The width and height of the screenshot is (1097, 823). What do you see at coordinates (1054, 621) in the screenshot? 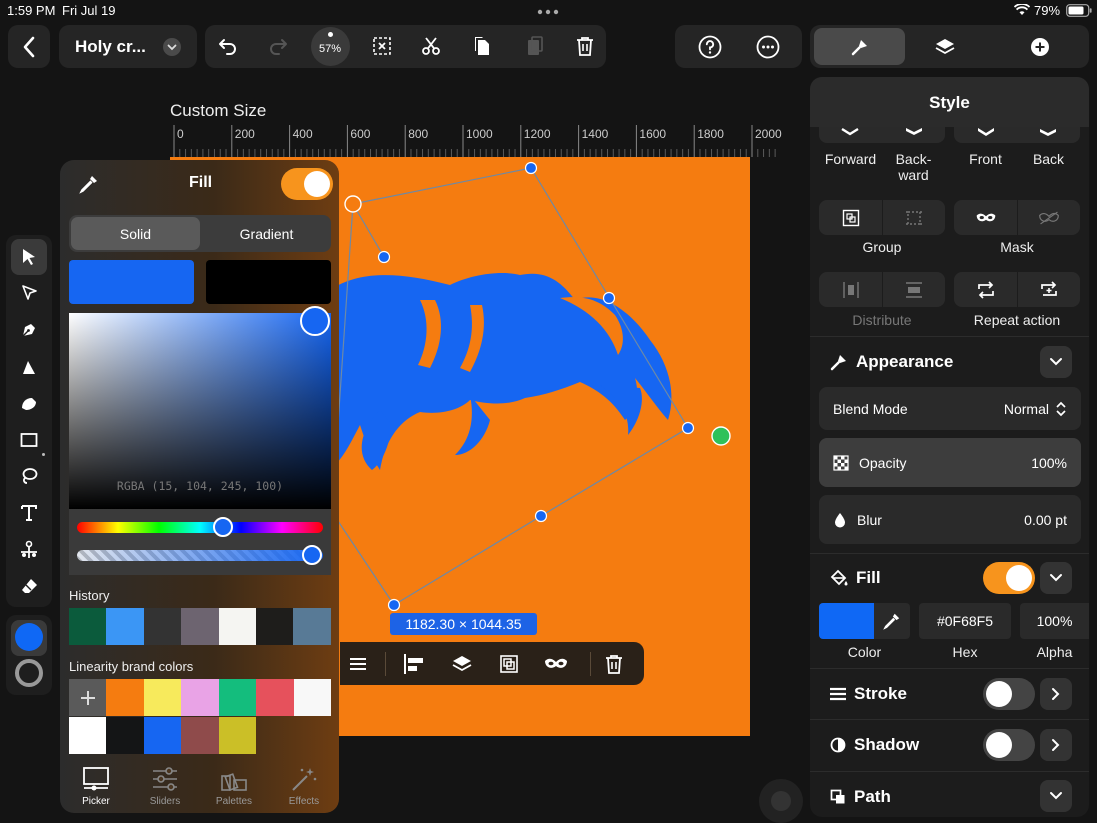
I see `alpha-input: 100%` at bounding box center [1054, 621].